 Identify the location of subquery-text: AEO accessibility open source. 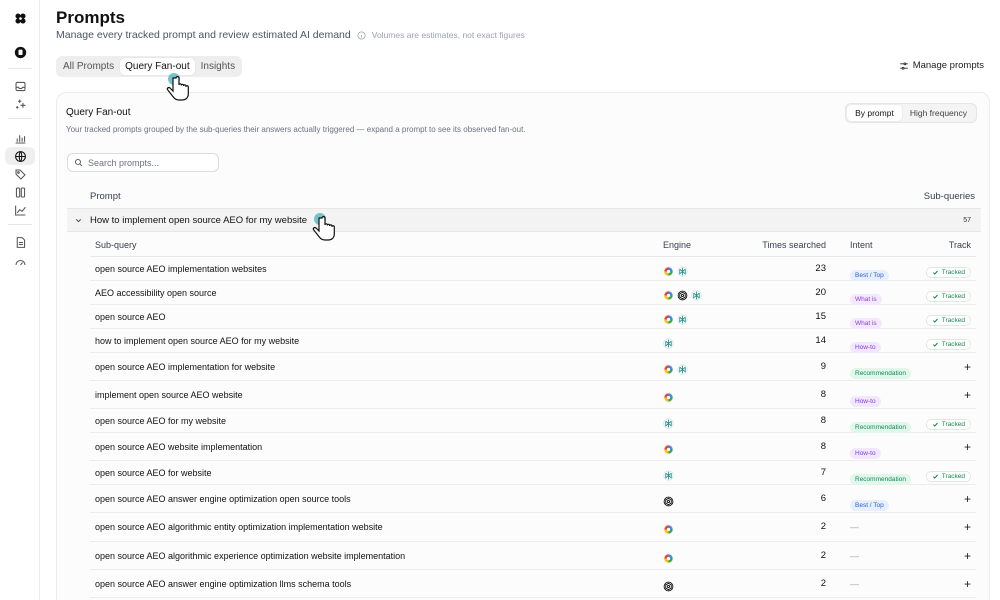
(156, 293).